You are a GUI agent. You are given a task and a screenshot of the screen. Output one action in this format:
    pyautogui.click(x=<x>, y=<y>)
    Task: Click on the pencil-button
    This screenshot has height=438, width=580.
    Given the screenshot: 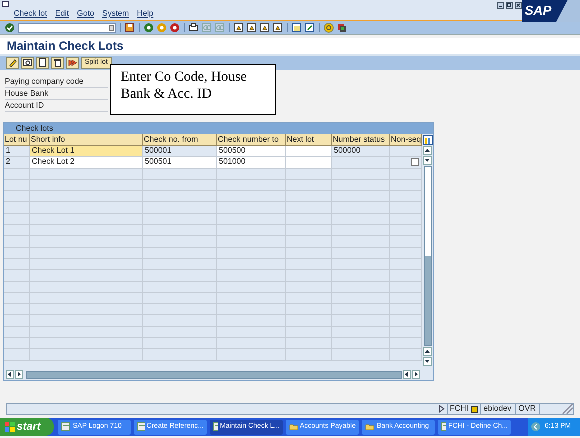 What is the action you would take?
    pyautogui.click(x=12, y=63)
    